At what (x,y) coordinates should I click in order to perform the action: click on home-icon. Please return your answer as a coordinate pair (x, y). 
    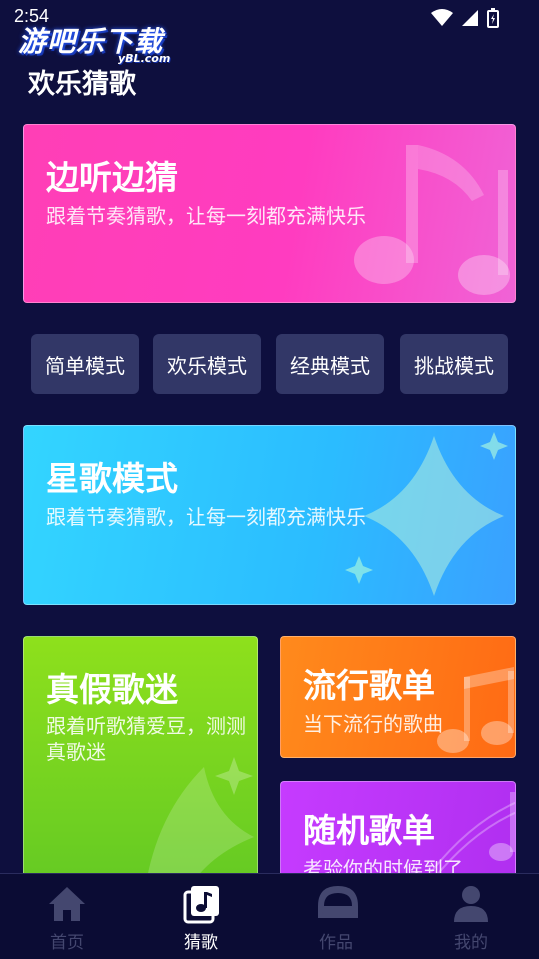
    Looking at the image, I should click on (67, 904).